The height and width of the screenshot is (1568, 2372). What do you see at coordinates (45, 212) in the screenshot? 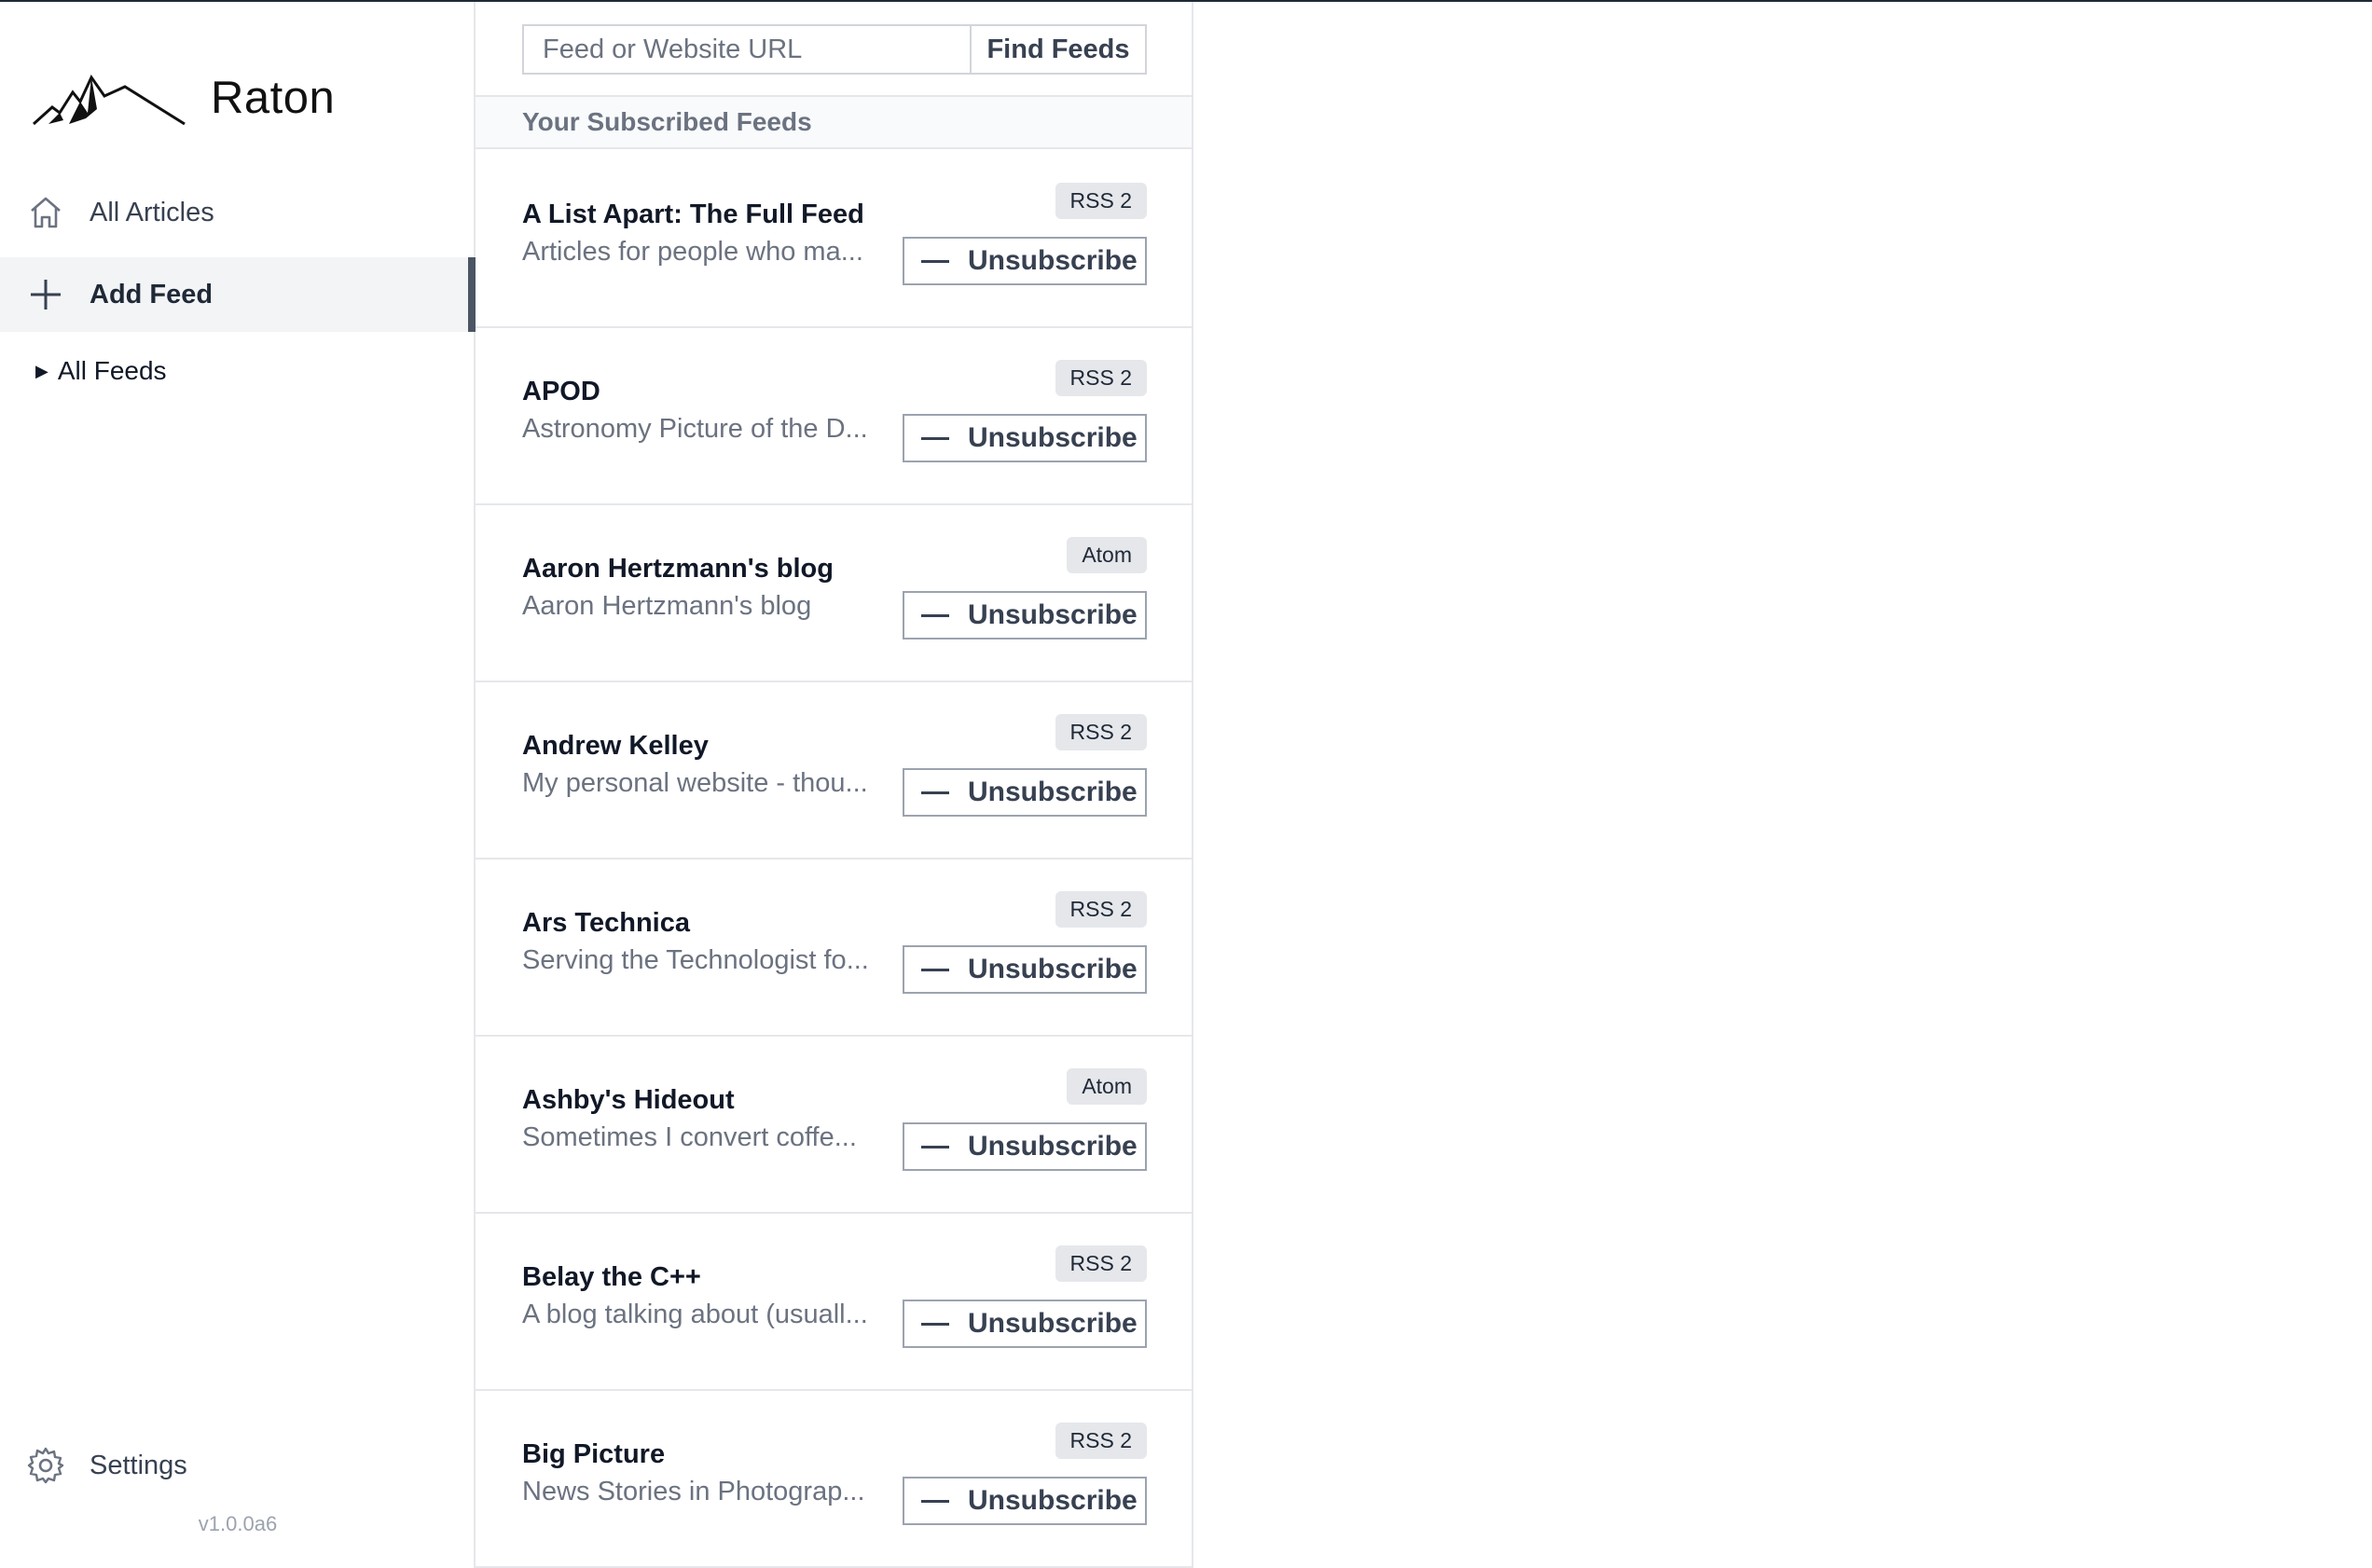
I see `home-icon` at bounding box center [45, 212].